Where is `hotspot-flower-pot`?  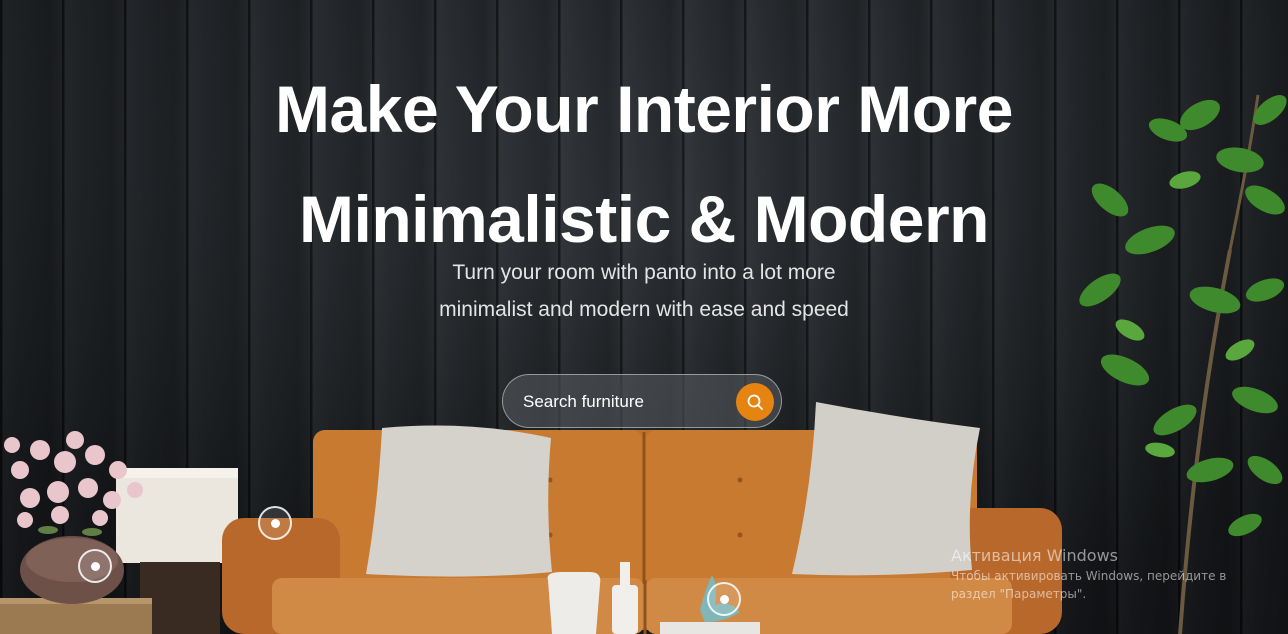 hotspot-flower-pot is located at coordinates (95, 566).